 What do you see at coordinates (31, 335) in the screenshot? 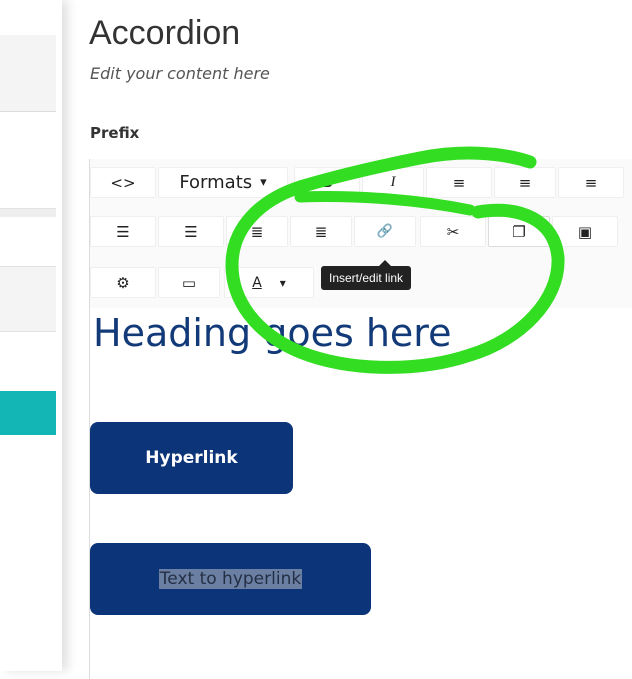
I see `left-panel` at bounding box center [31, 335].